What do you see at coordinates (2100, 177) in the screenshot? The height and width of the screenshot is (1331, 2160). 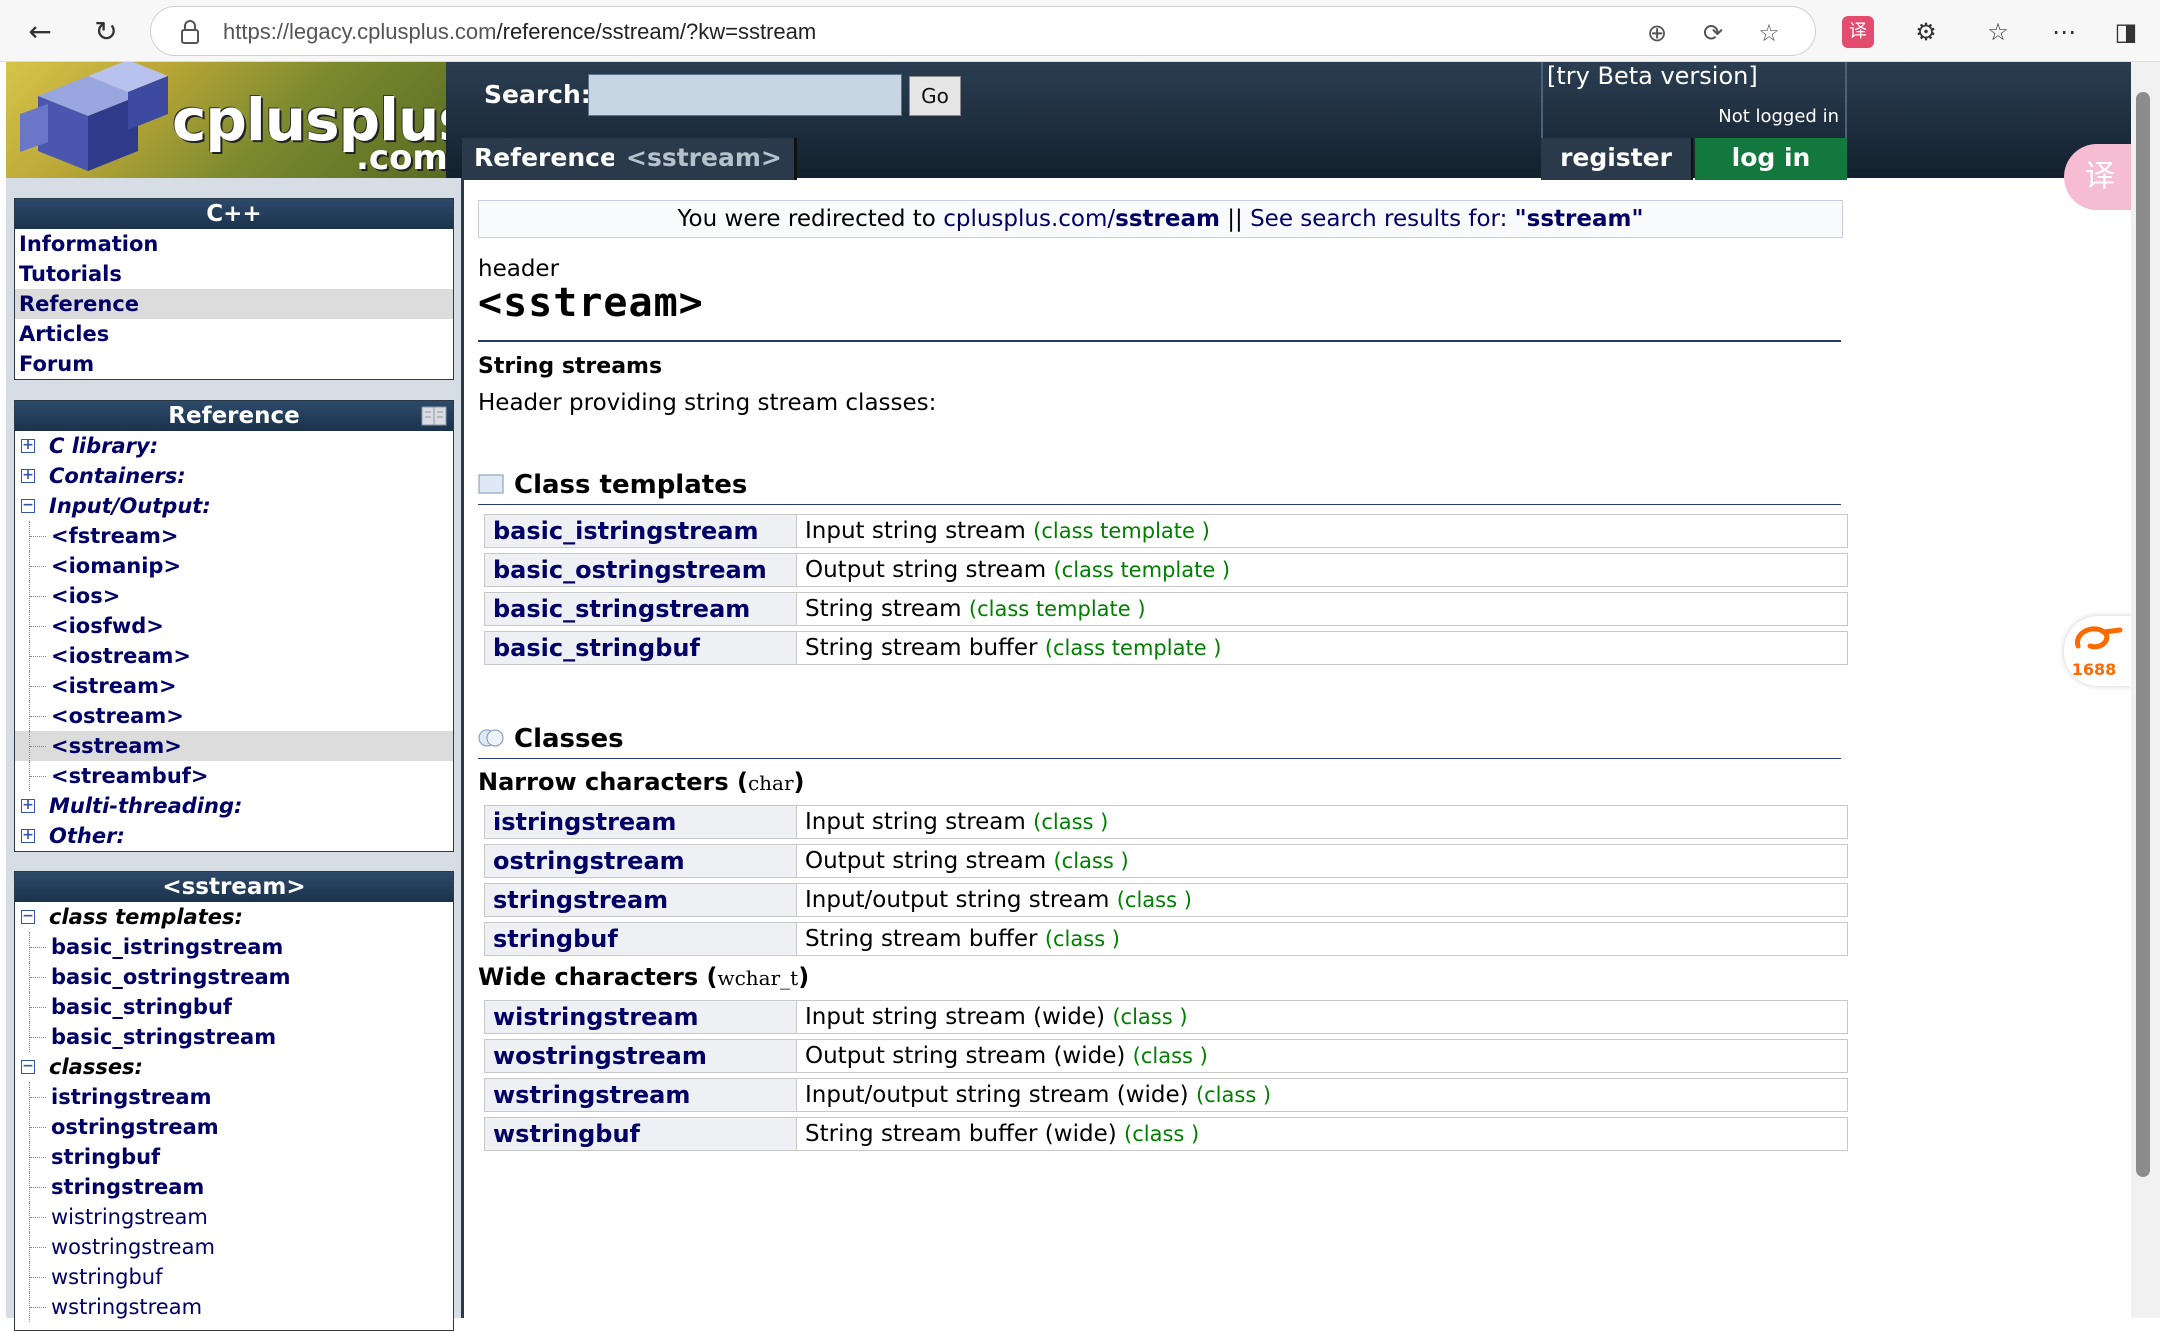 I see `translate-icon: 译` at bounding box center [2100, 177].